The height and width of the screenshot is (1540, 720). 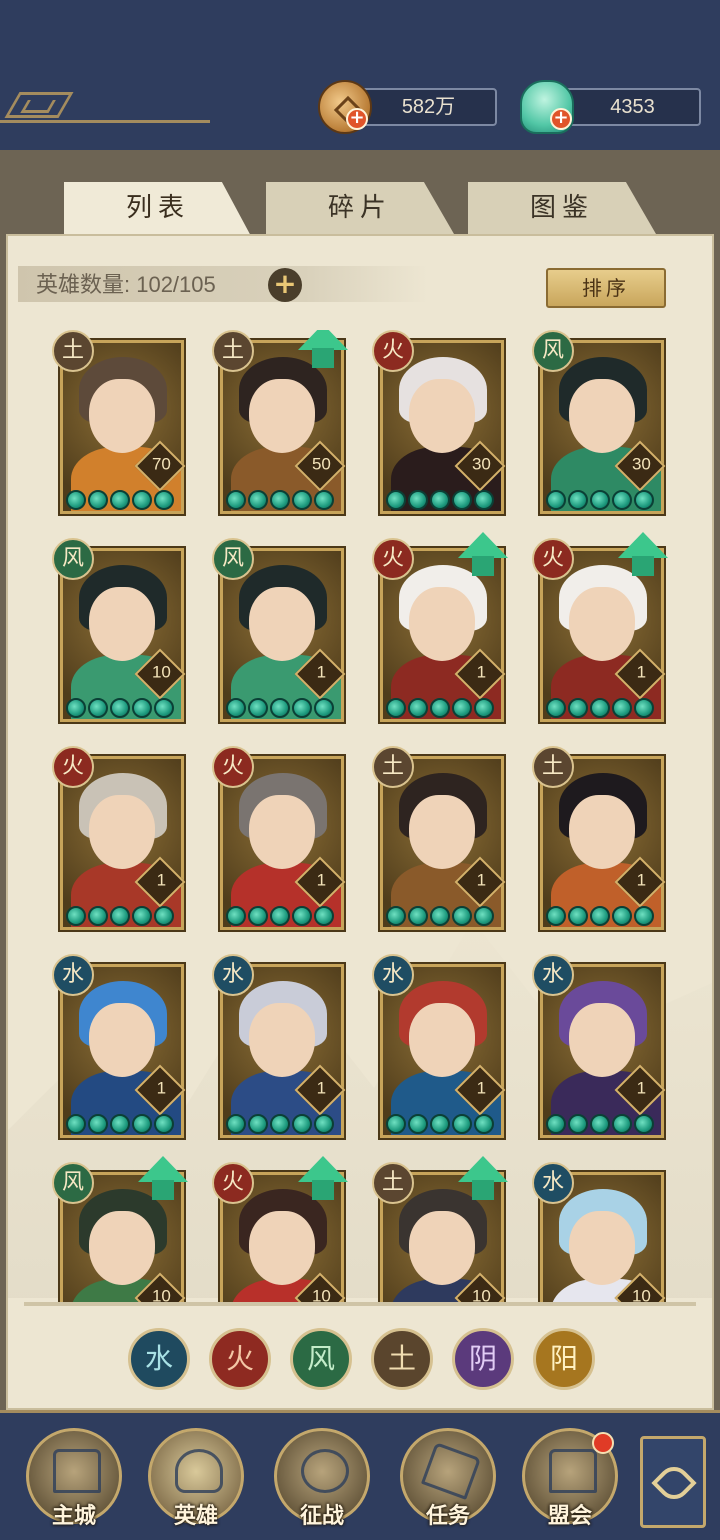 I want to click on hero-card: 10 土, so click(x=439, y=1229).